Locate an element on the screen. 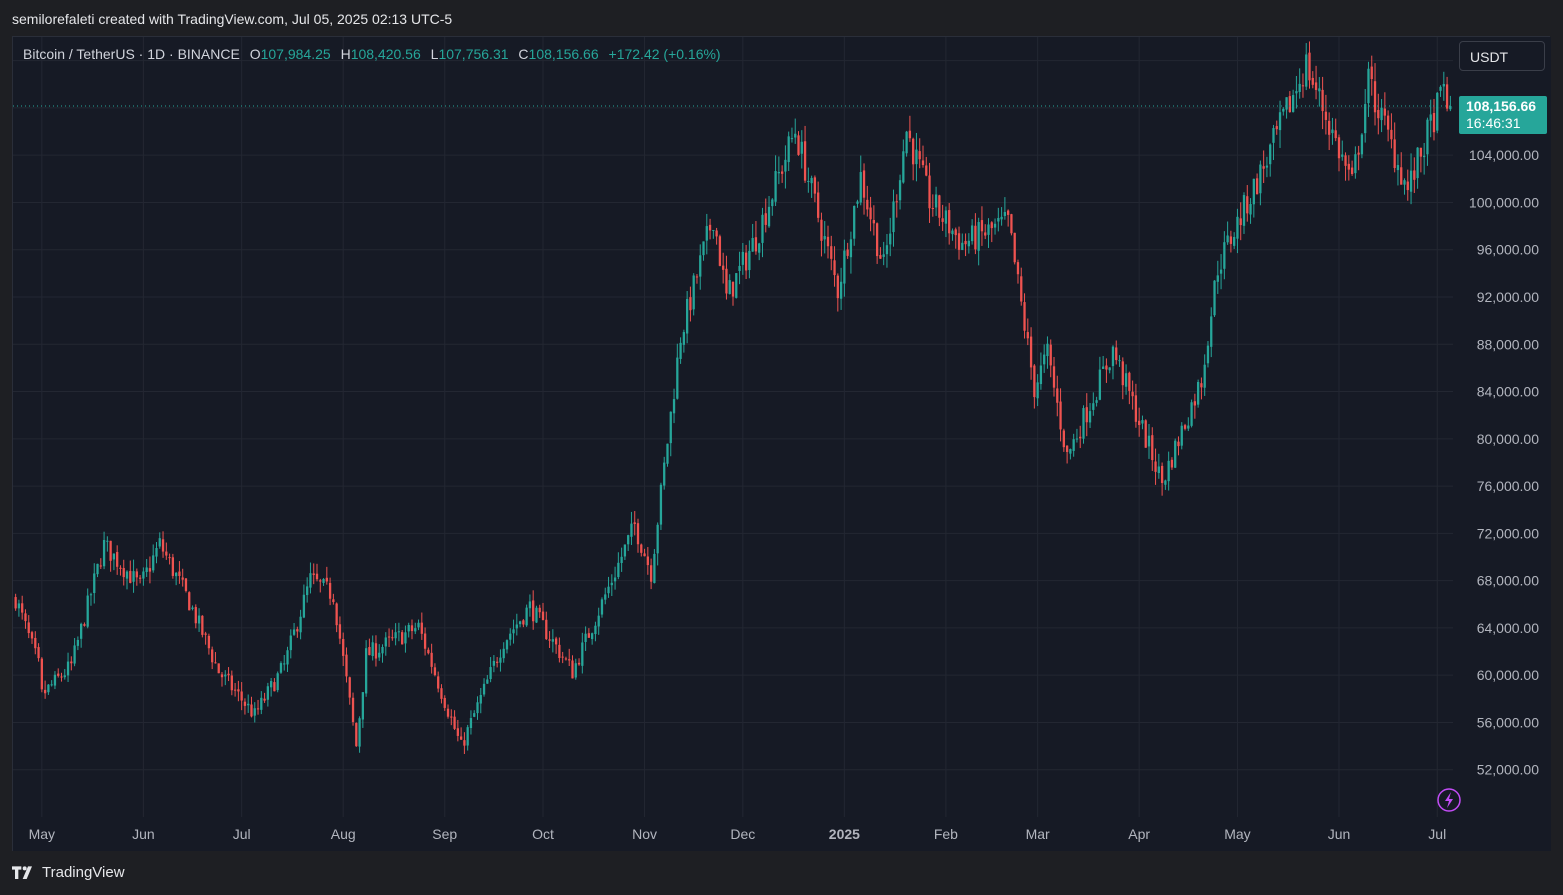 The width and height of the screenshot is (1563, 895). tradingview-brand: TradingView is located at coordinates (68, 872).